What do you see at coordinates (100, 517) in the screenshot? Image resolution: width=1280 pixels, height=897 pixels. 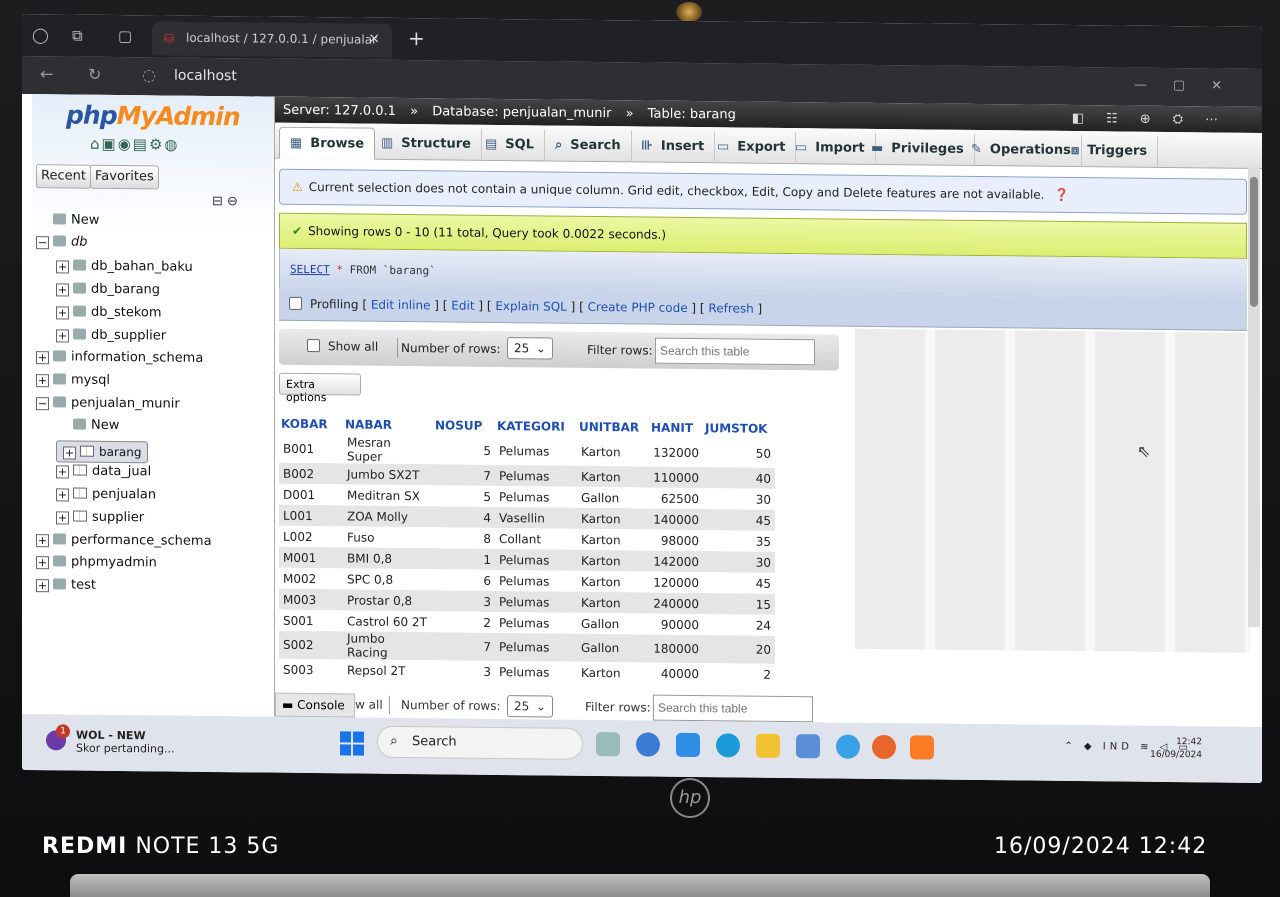 I see `tree-item: + supplier` at bounding box center [100, 517].